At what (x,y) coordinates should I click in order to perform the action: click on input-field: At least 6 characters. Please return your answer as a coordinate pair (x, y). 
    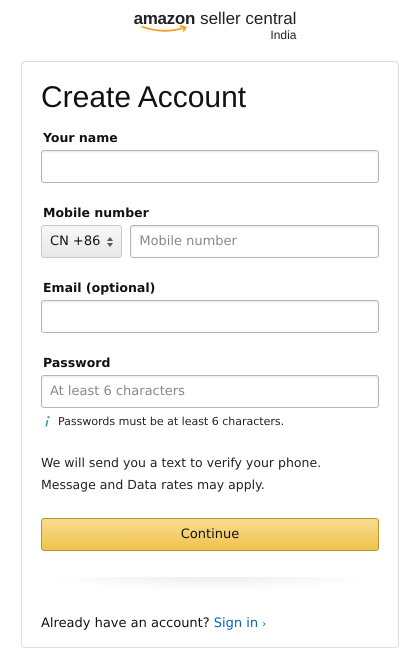
    Looking at the image, I should click on (210, 391).